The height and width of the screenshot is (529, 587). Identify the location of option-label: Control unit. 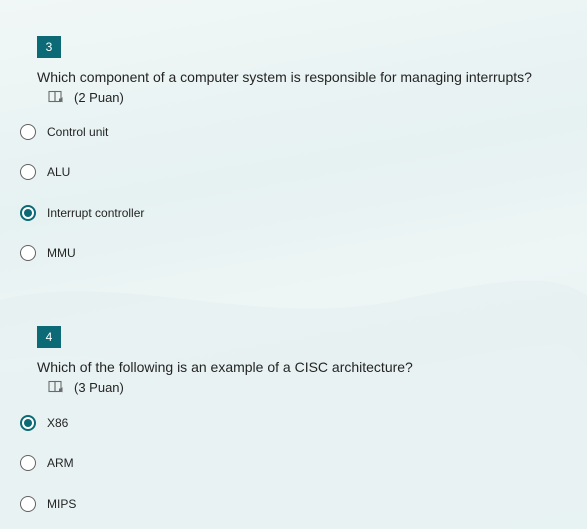
(78, 132).